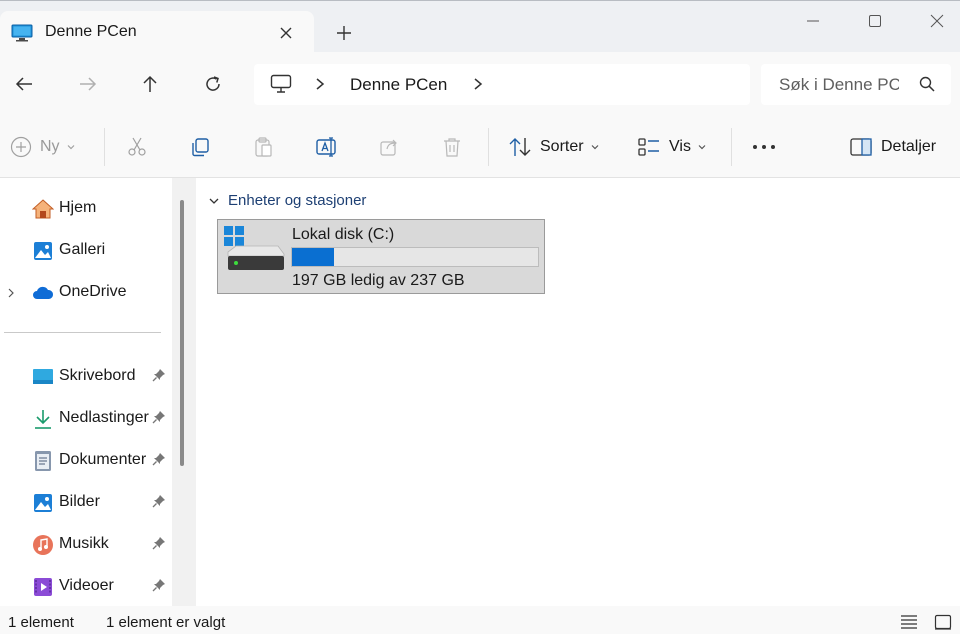 The height and width of the screenshot is (634, 960). I want to click on forward-button, so click(88, 84).